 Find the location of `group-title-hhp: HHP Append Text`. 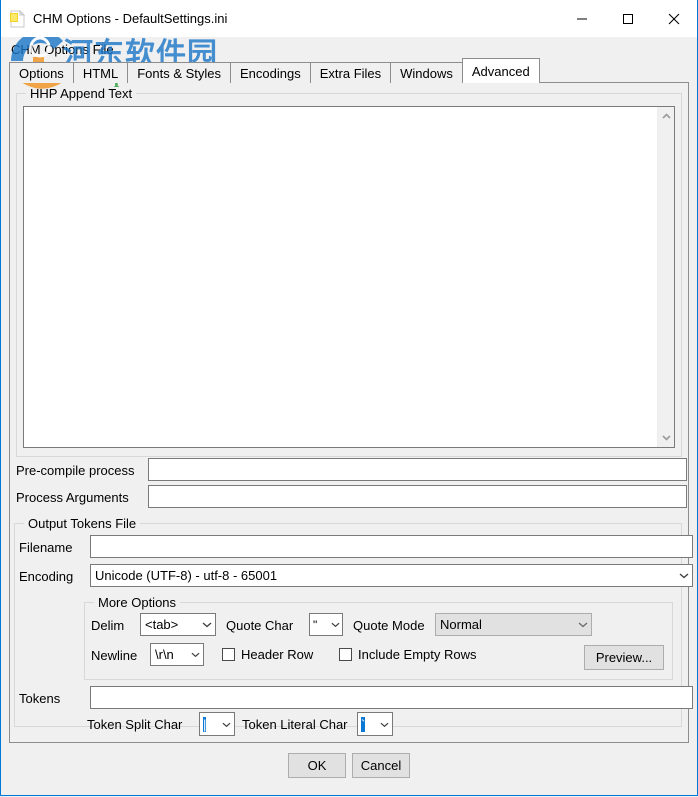

group-title-hhp: HHP Append Text is located at coordinates (81, 93).